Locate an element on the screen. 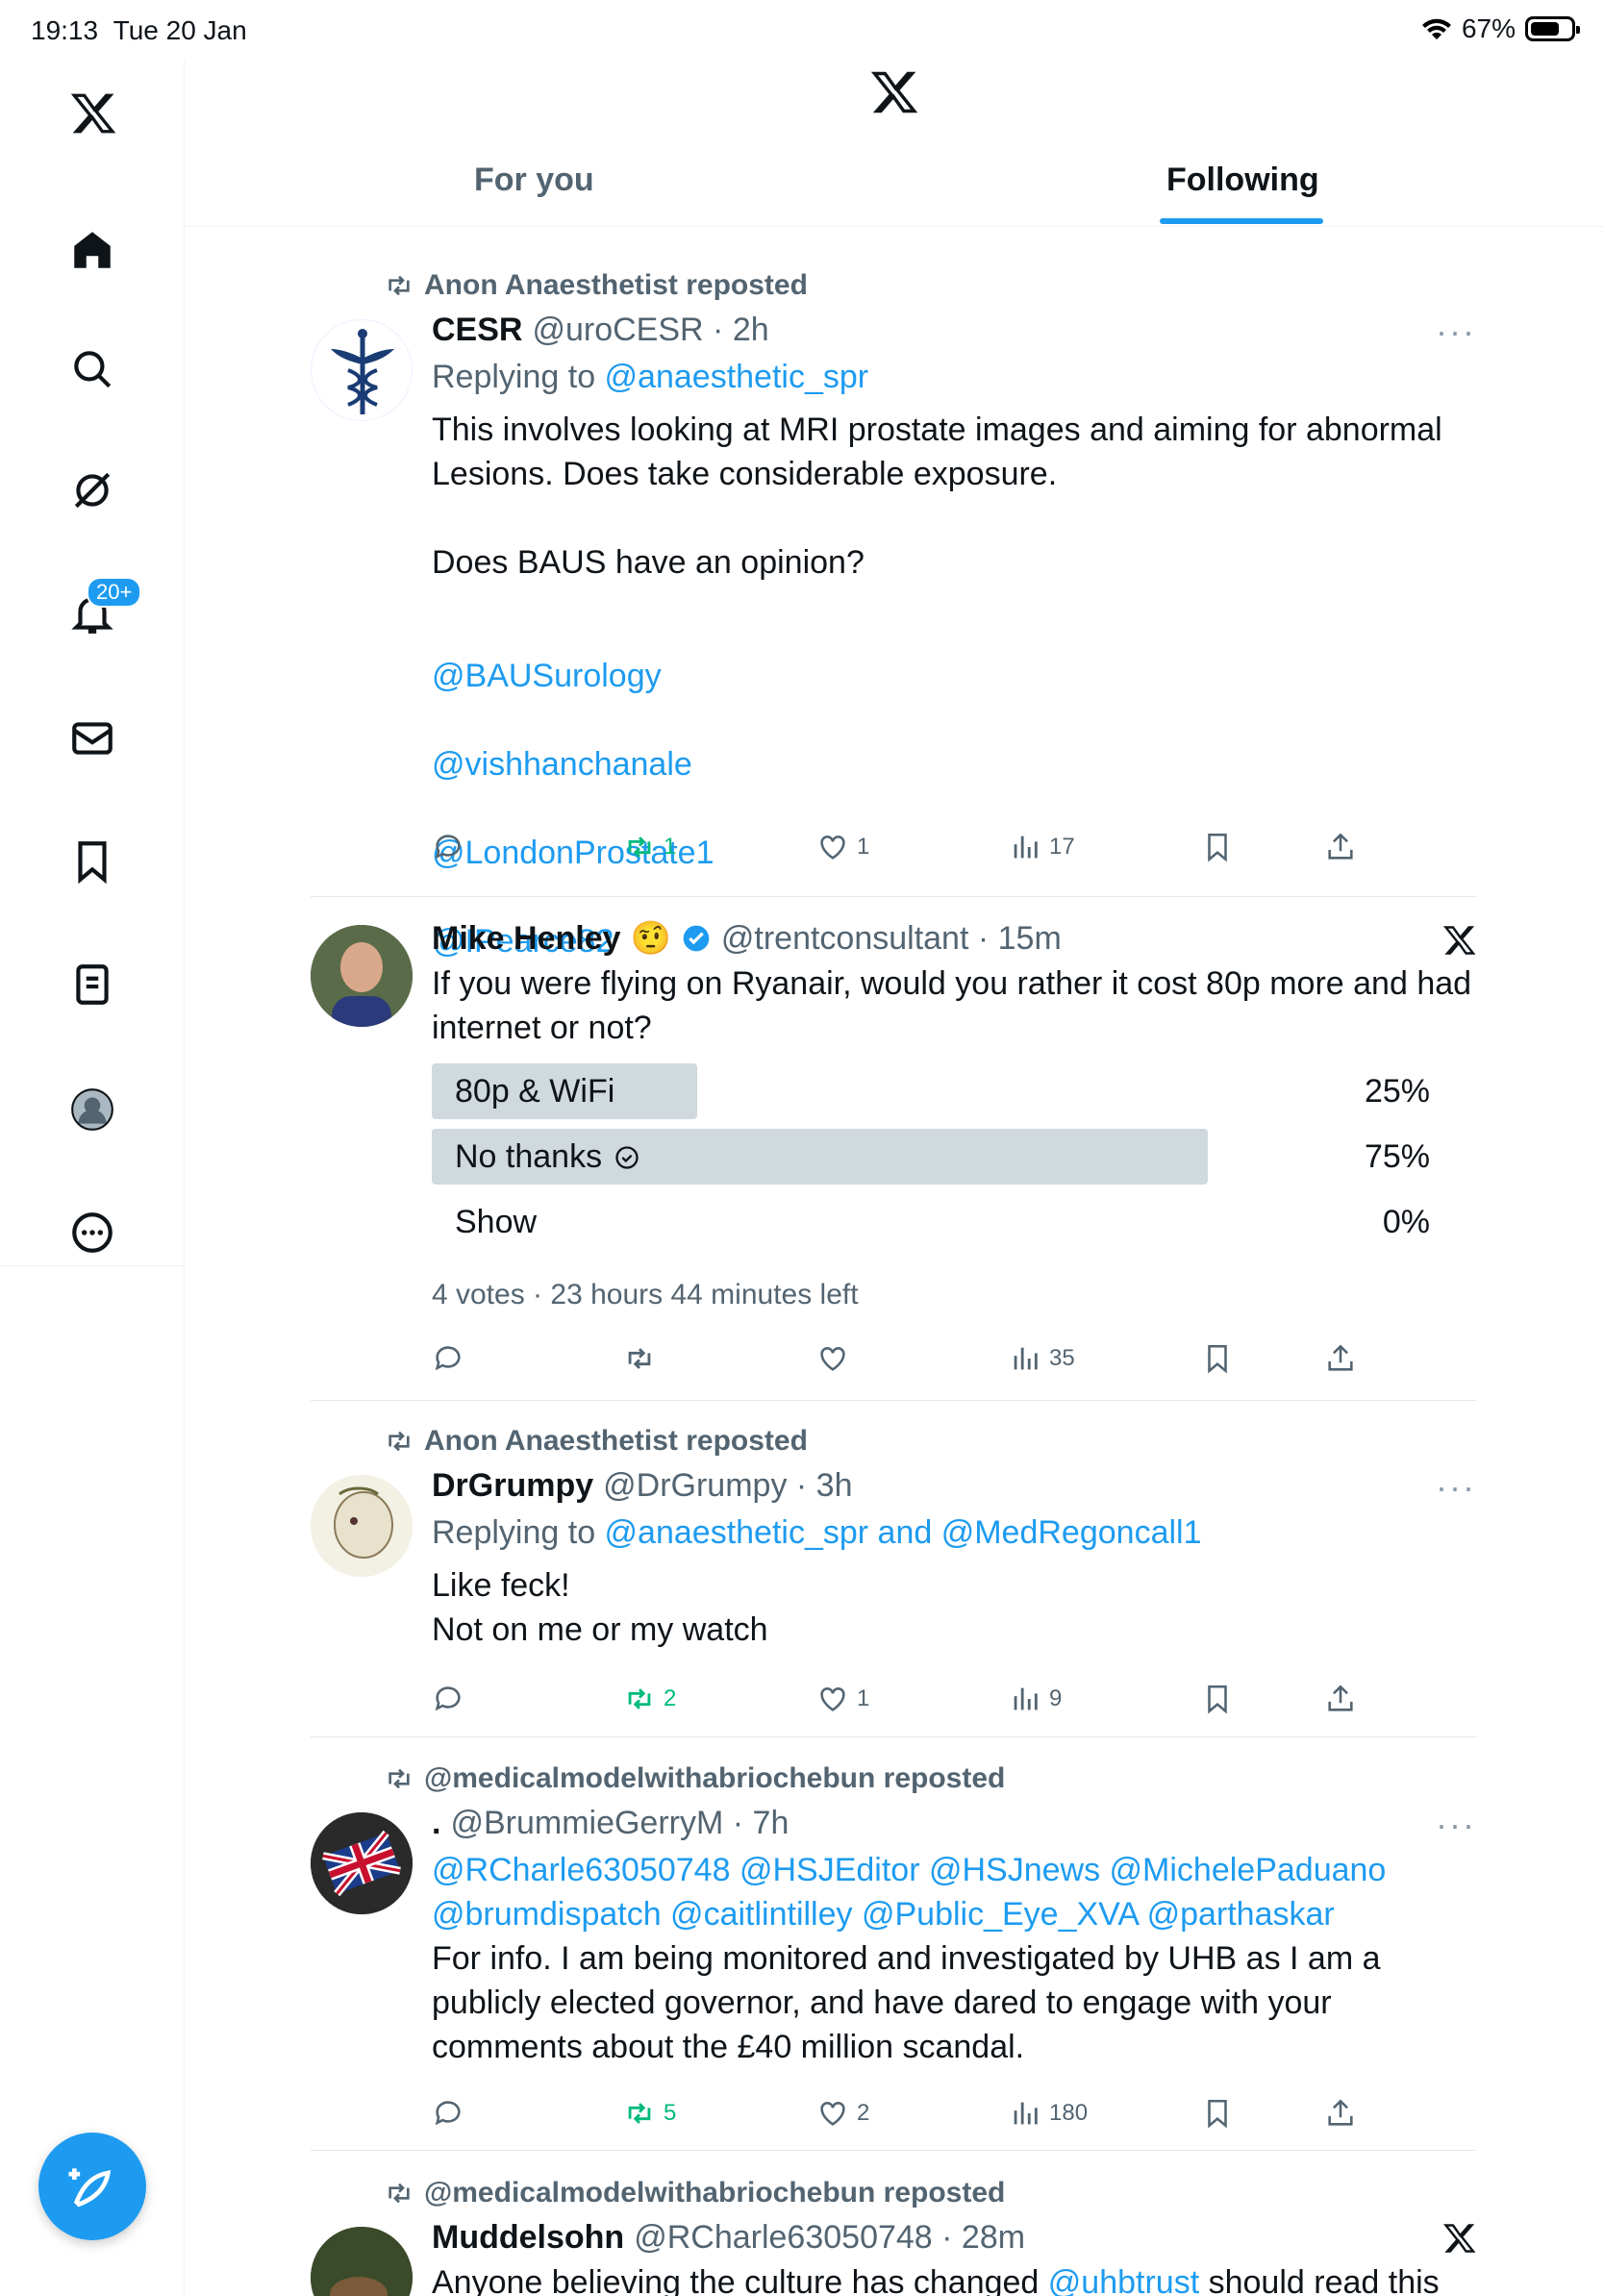  repost-button is located at coordinates (639, 1358).